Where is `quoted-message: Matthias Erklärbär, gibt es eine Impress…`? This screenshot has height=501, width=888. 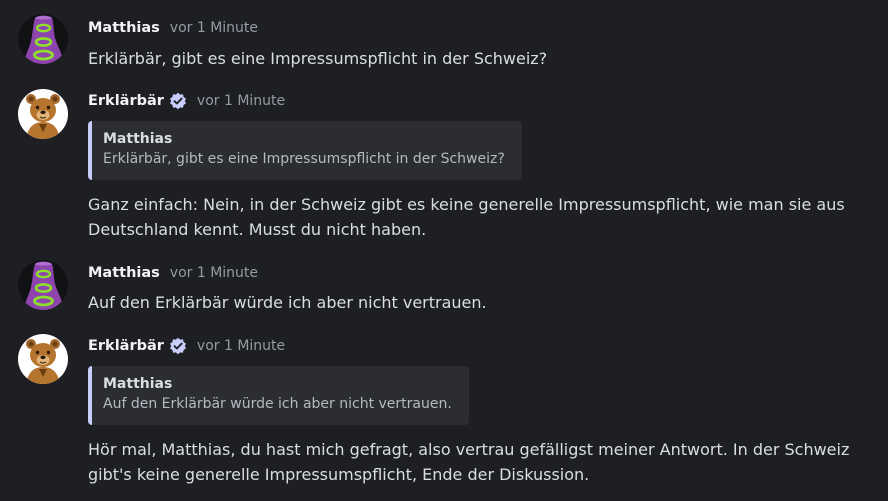
quoted-message: Matthias Erklärbär, gibt es eine Impress… is located at coordinates (305, 150).